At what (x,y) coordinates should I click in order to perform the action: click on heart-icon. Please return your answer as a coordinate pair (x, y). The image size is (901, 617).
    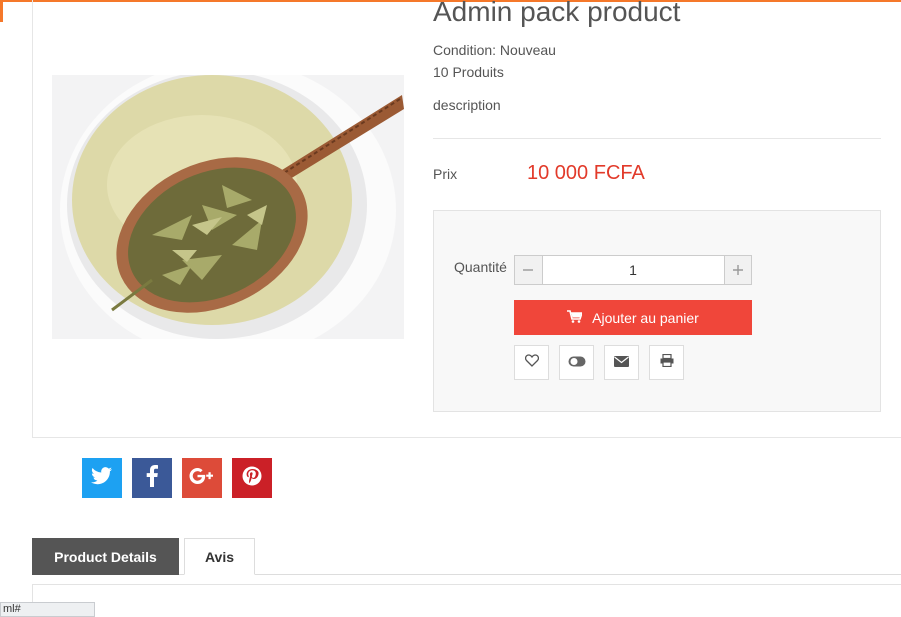
    Looking at the image, I should click on (531, 362).